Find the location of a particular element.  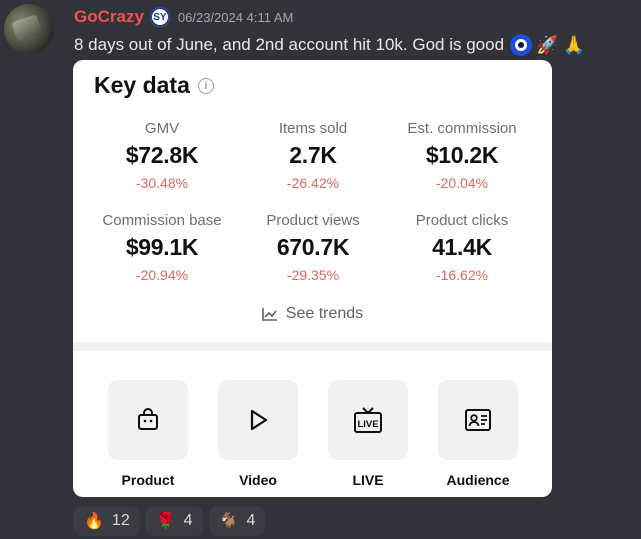

reaction-rose-button: 🌹 4 is located at coordinates (174, 521).